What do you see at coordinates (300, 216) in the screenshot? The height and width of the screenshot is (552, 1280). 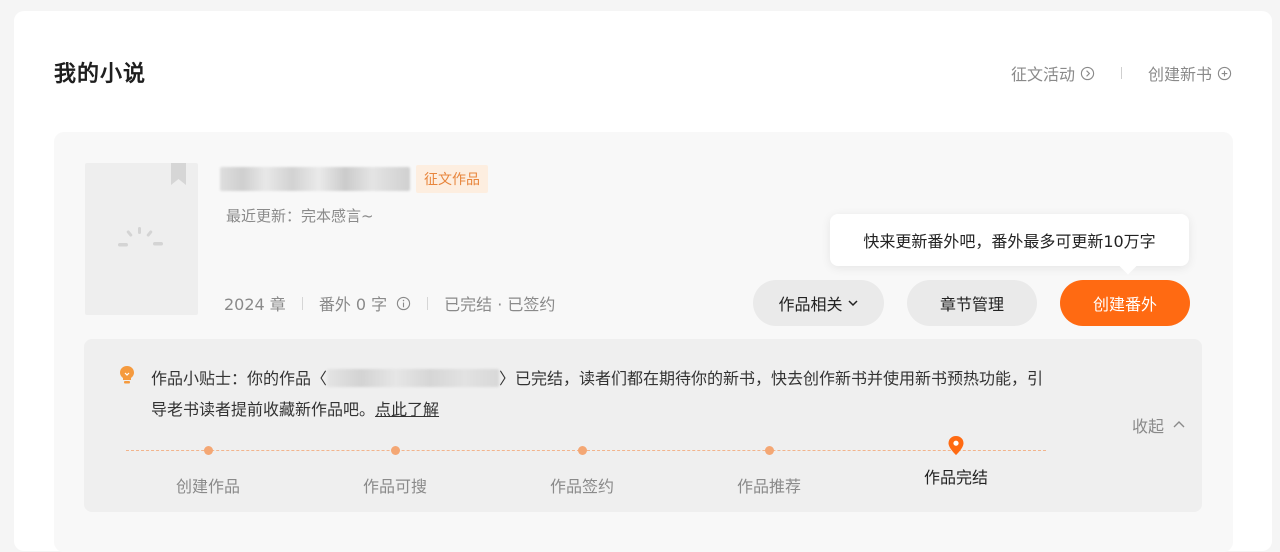 I see `recent-update: 最近更新：完本感言~` at bounding box center [300, 216].